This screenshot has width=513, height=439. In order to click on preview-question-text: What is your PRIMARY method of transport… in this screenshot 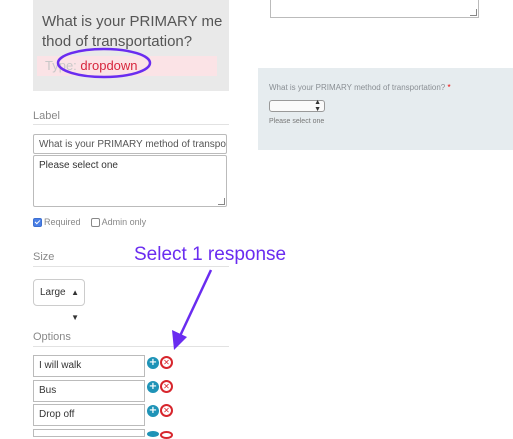, I will do `click(357, 87)`.